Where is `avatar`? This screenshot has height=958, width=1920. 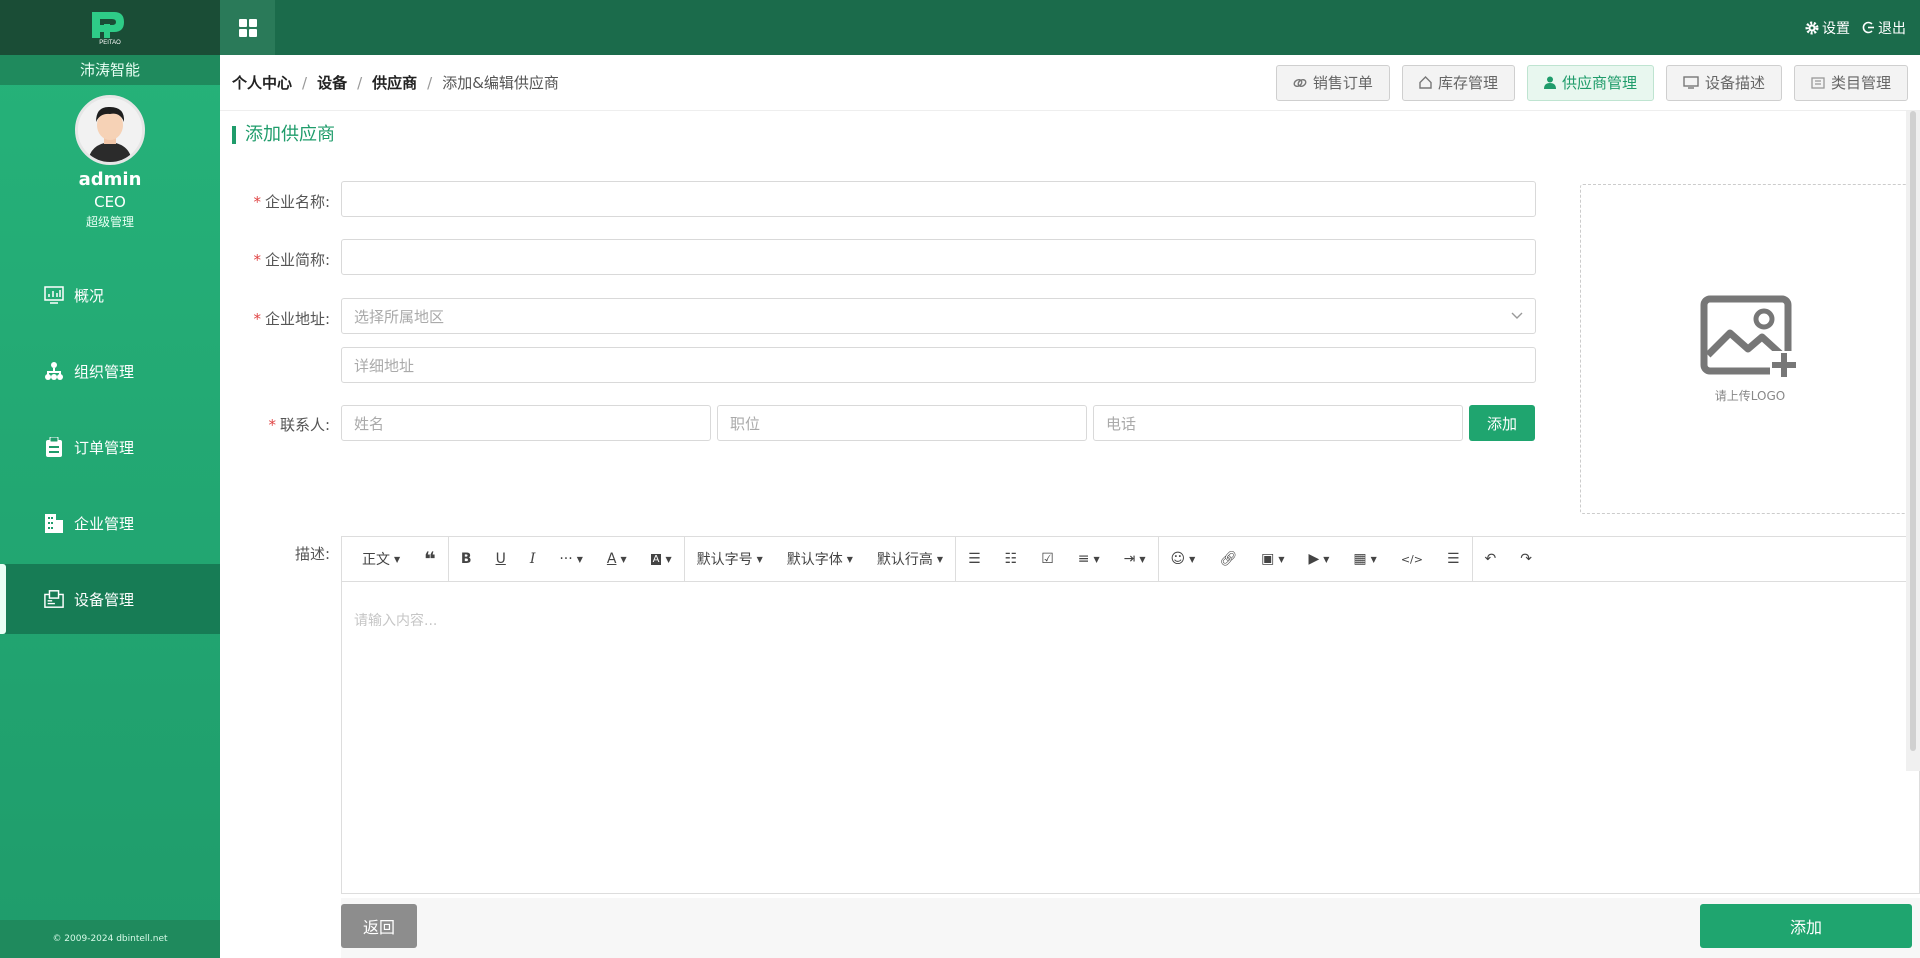
avatar is located at coordinates (110, 130).